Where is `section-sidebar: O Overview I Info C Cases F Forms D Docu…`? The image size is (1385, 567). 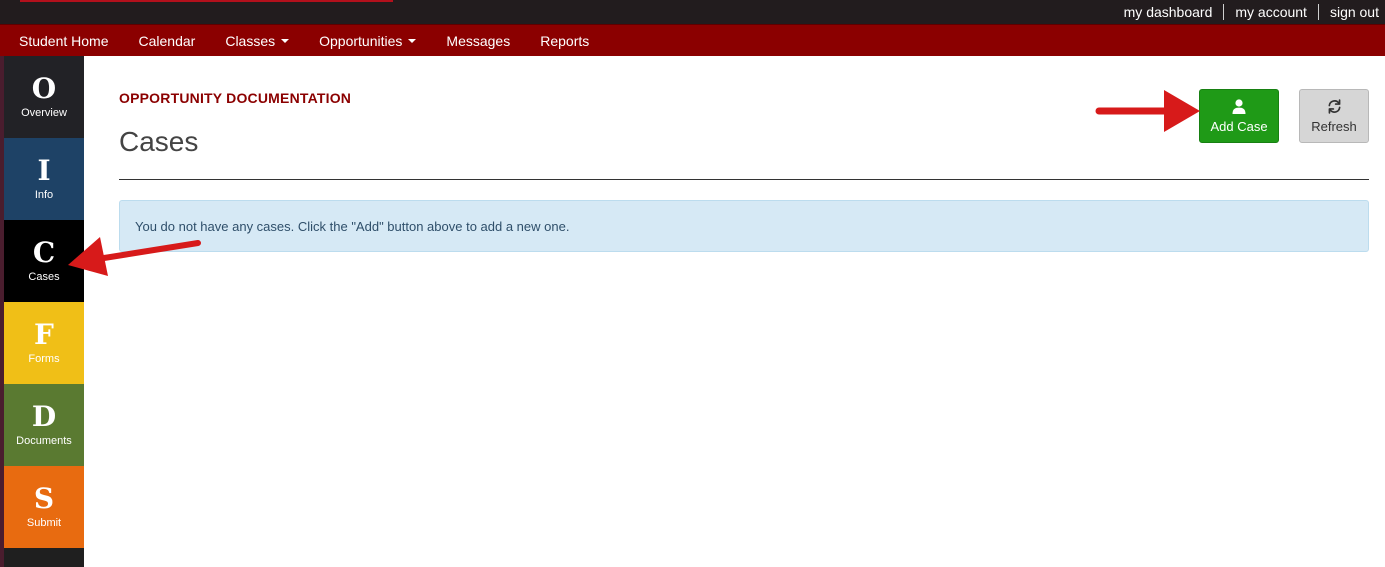 section-sidebar: O Overview I Info C Cases F Forms D Docu… is located at coordinates (44, 311).